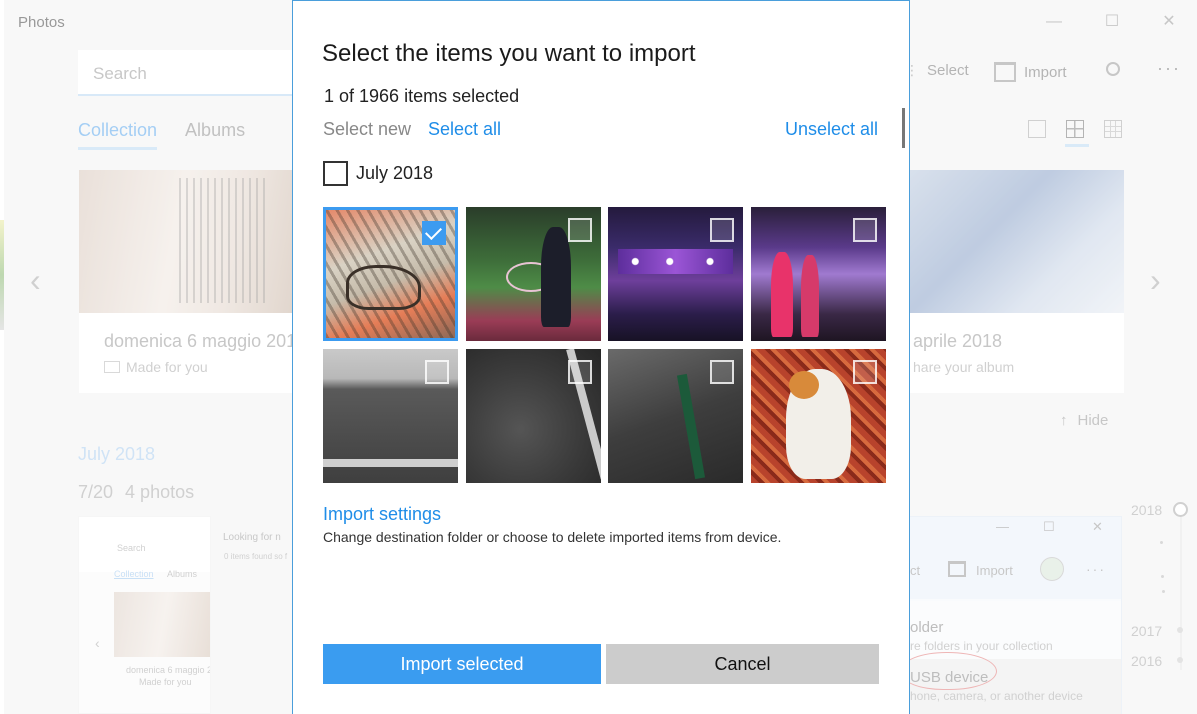  What do you see at coordinates (464, 129) in the screenshot?
I see `select-all-link: Select all` at bounding box center [464, 129].